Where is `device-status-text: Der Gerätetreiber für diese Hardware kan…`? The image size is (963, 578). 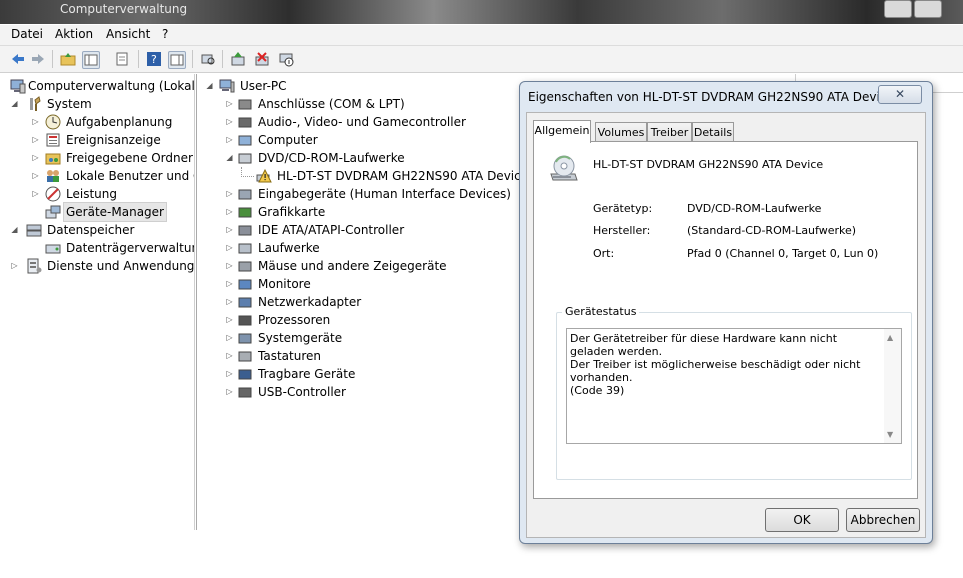 device-status-text: Der Gerätetreiber für diese Hardware kan… is located at coordinates (715, 364).